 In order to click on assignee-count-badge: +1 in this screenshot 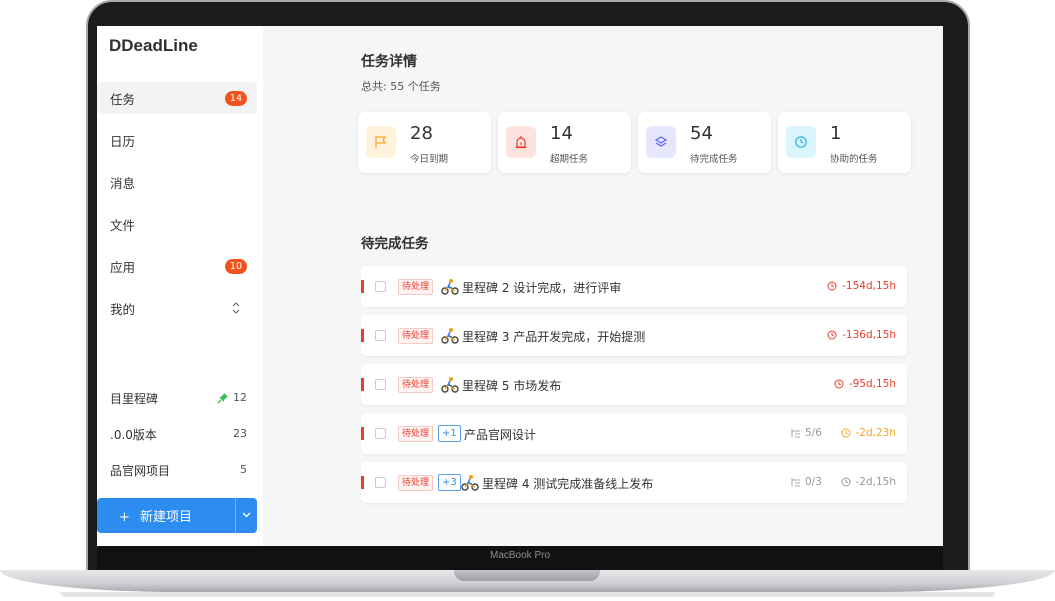, I will do `click(449, 433)`.